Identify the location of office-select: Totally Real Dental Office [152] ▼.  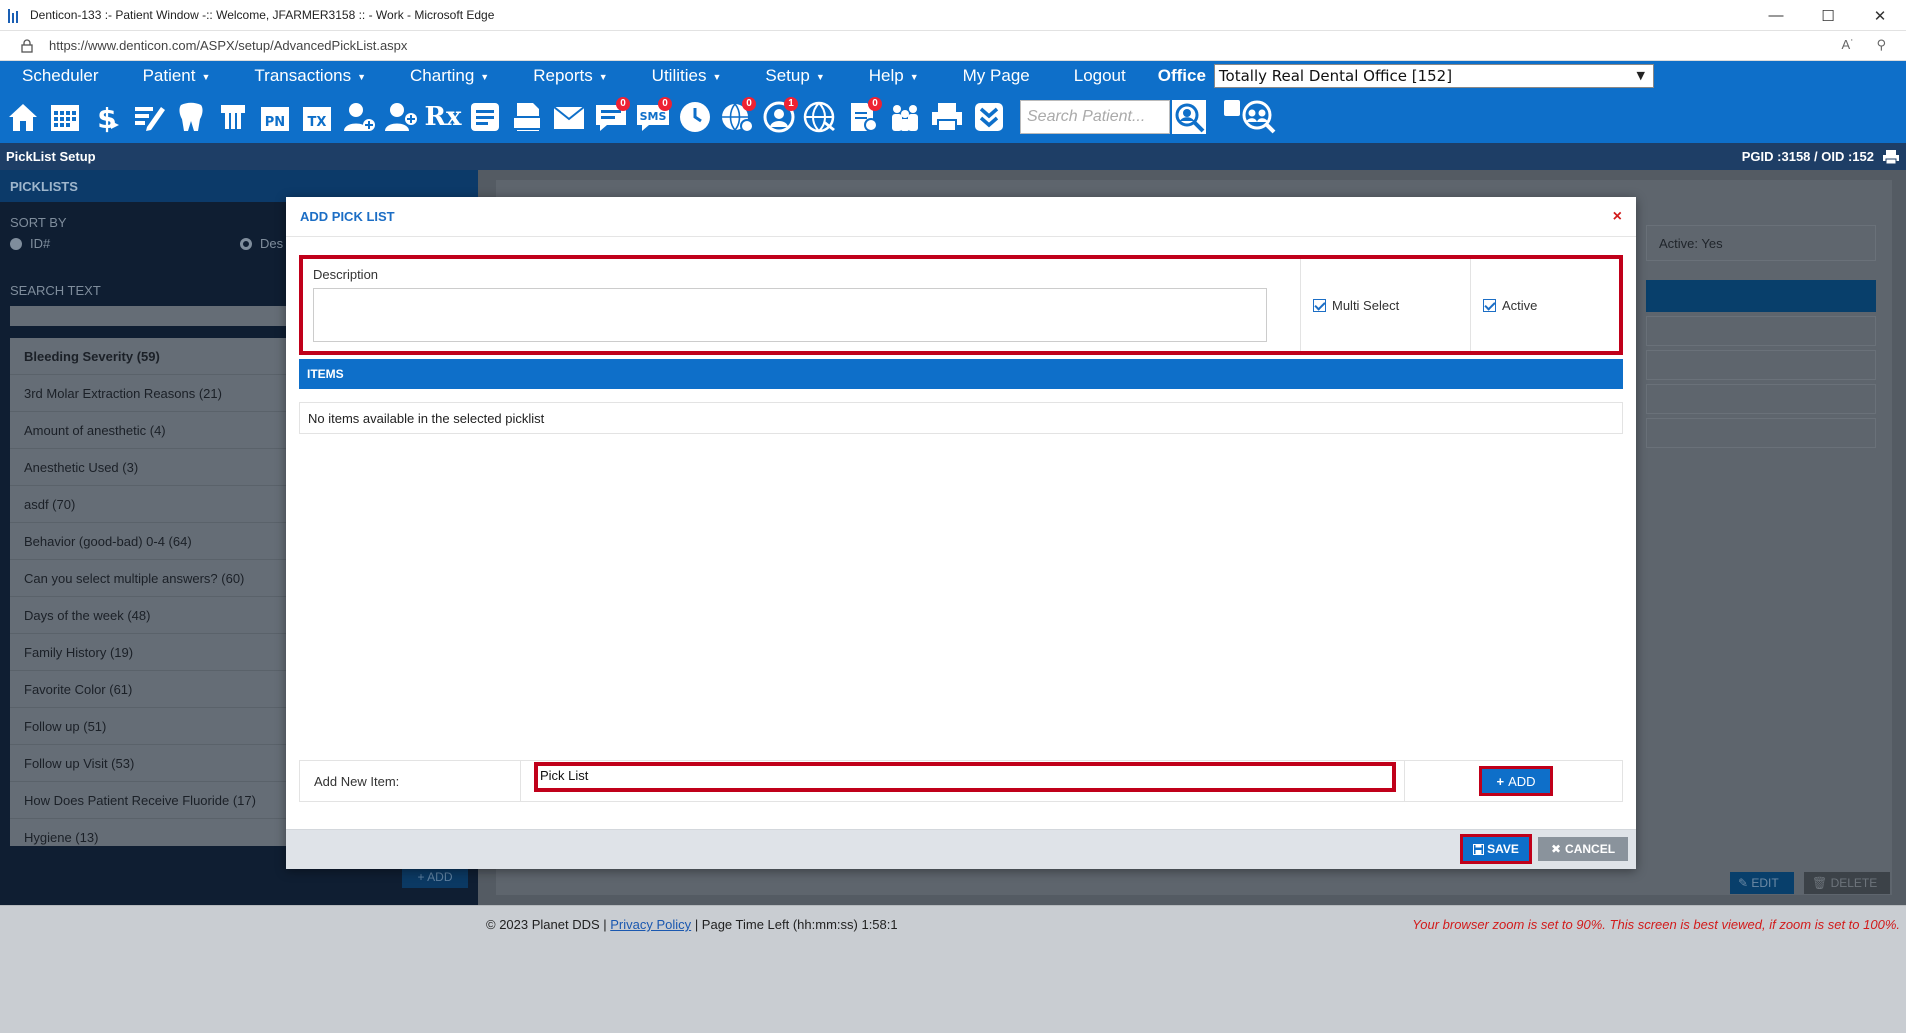
(1433, 76).